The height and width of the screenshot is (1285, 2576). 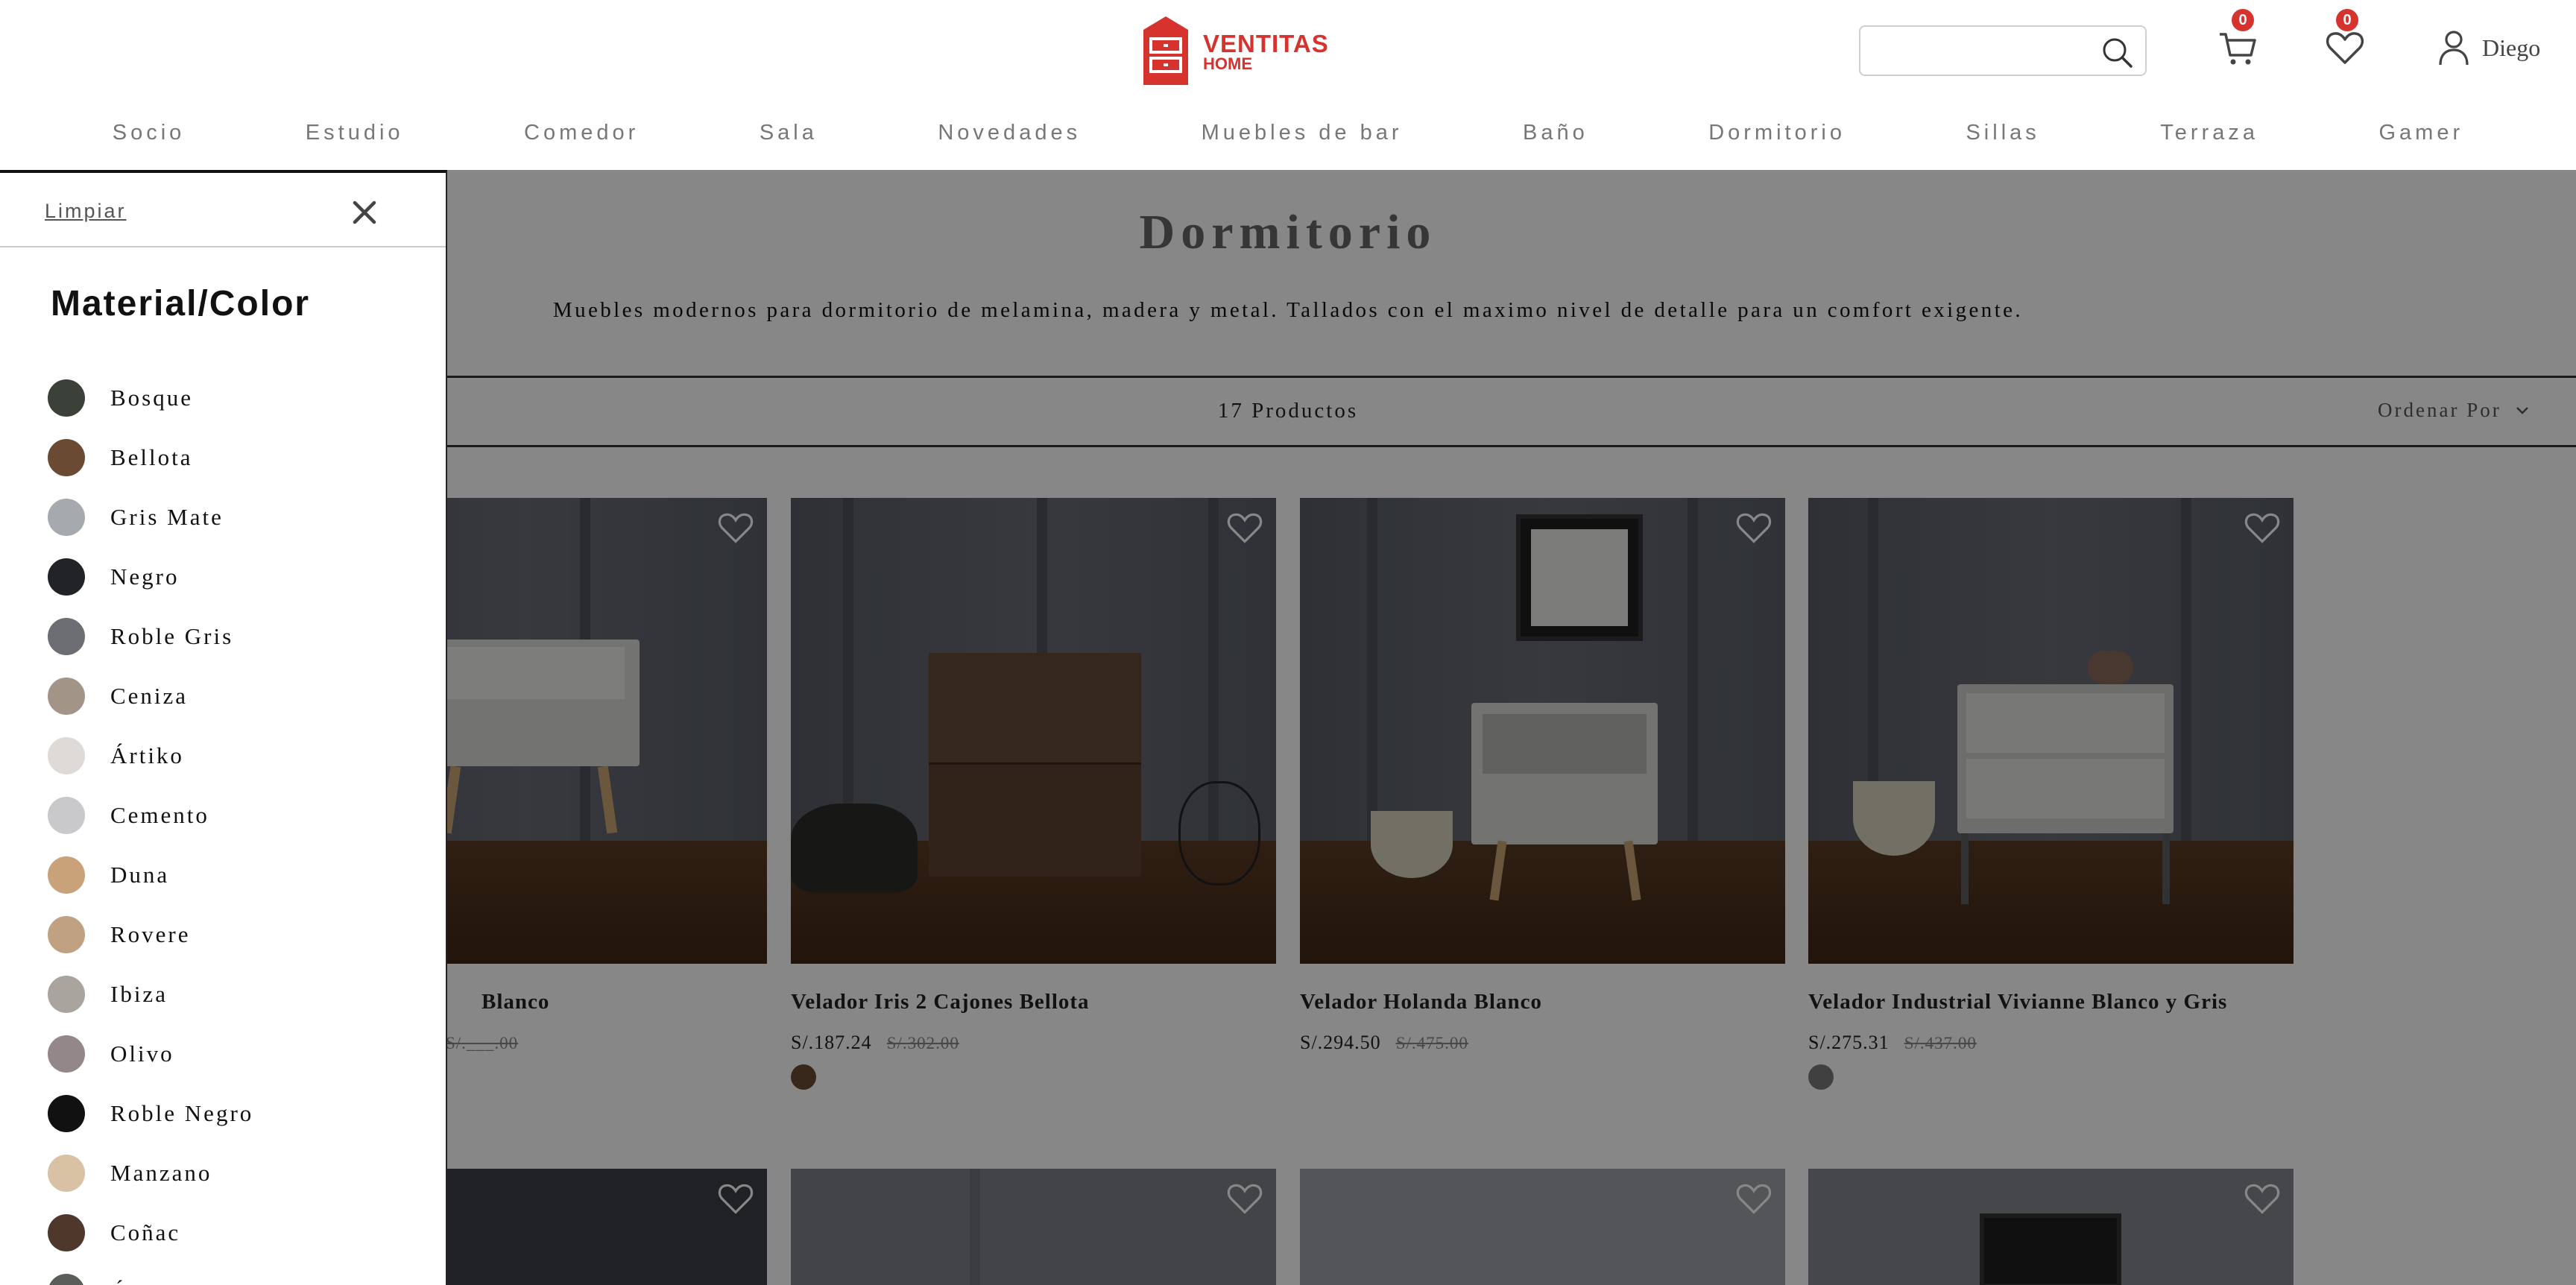 I want to click on filter-option-label: Bellota, so click(x=152, y=457).